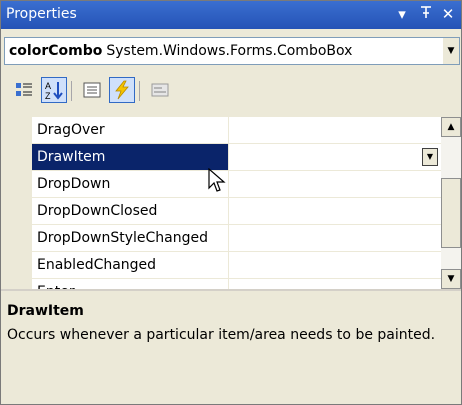 This screenshot has height=405, width=462. What do you see at coordinates (448, 14) in the screenshot?
I see `close-icon: ✕` at bounding box center [448, 14].